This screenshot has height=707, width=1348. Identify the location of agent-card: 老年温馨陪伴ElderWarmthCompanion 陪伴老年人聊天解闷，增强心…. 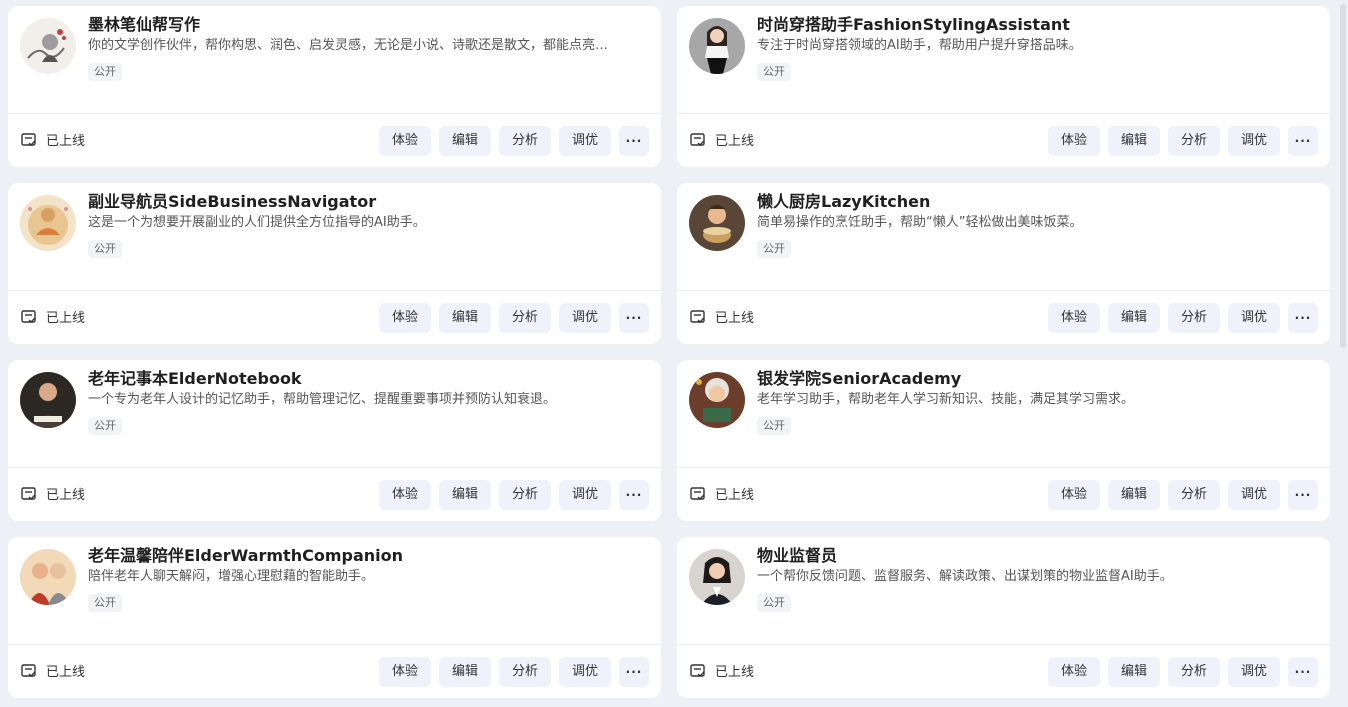
(334, 617).